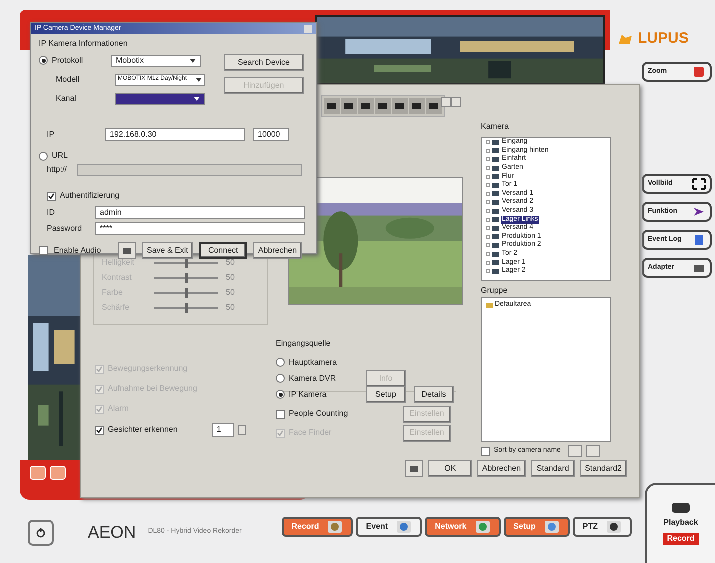 The image size is (715, 563). I want to click on expand-icon, so click(699, 184).